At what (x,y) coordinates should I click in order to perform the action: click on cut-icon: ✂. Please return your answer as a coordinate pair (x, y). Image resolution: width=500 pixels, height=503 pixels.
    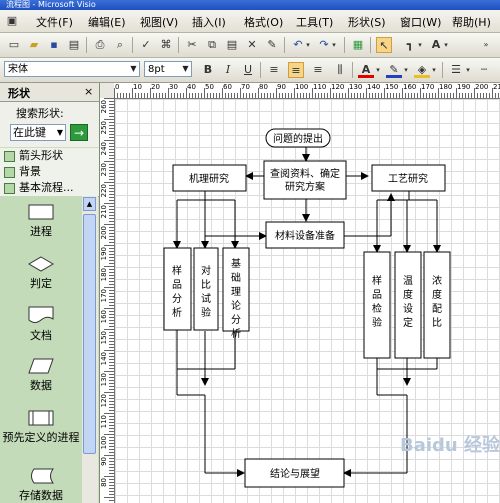
    Looking at the image, I should click on (192, 45).